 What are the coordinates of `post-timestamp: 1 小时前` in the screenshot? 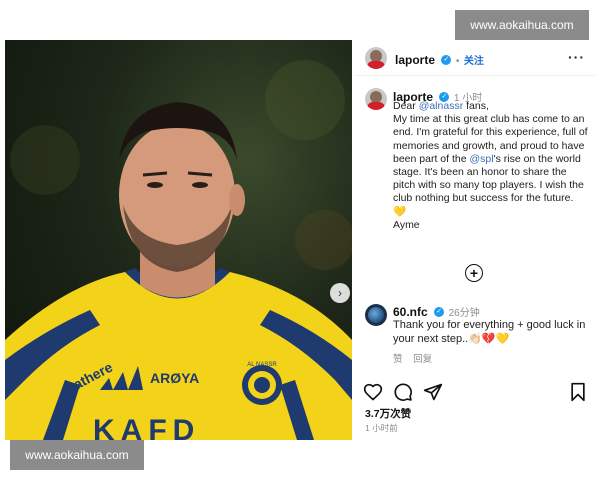 It's located at (381, 428).